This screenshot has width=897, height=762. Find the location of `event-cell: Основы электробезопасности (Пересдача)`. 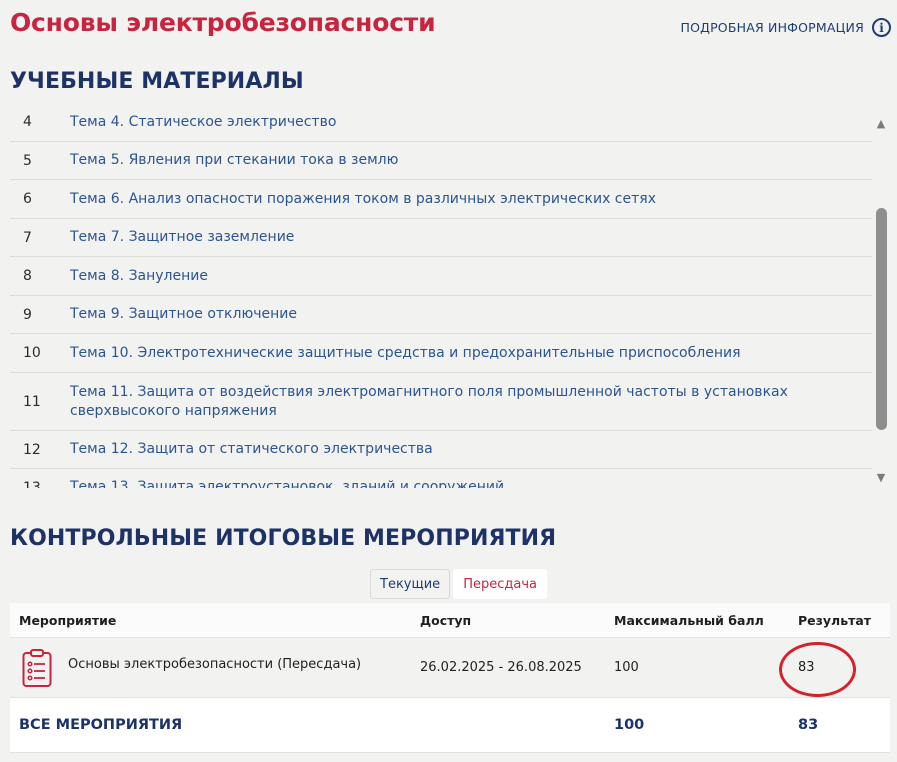

event-cell: Основы электробезопасности (Пересдача) is located at coordinates (215, 668).